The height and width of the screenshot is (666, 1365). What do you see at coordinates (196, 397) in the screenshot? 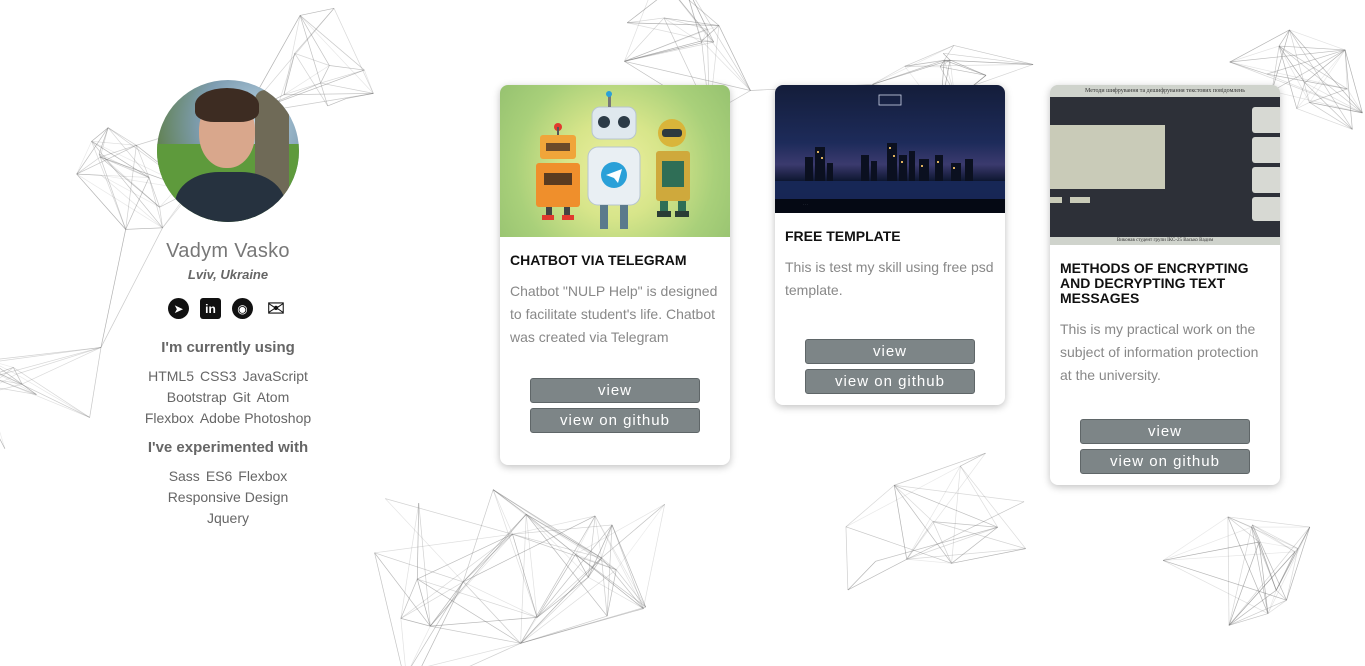
I see `skill-item: Bootstrap` at bounding box center [196, 397].